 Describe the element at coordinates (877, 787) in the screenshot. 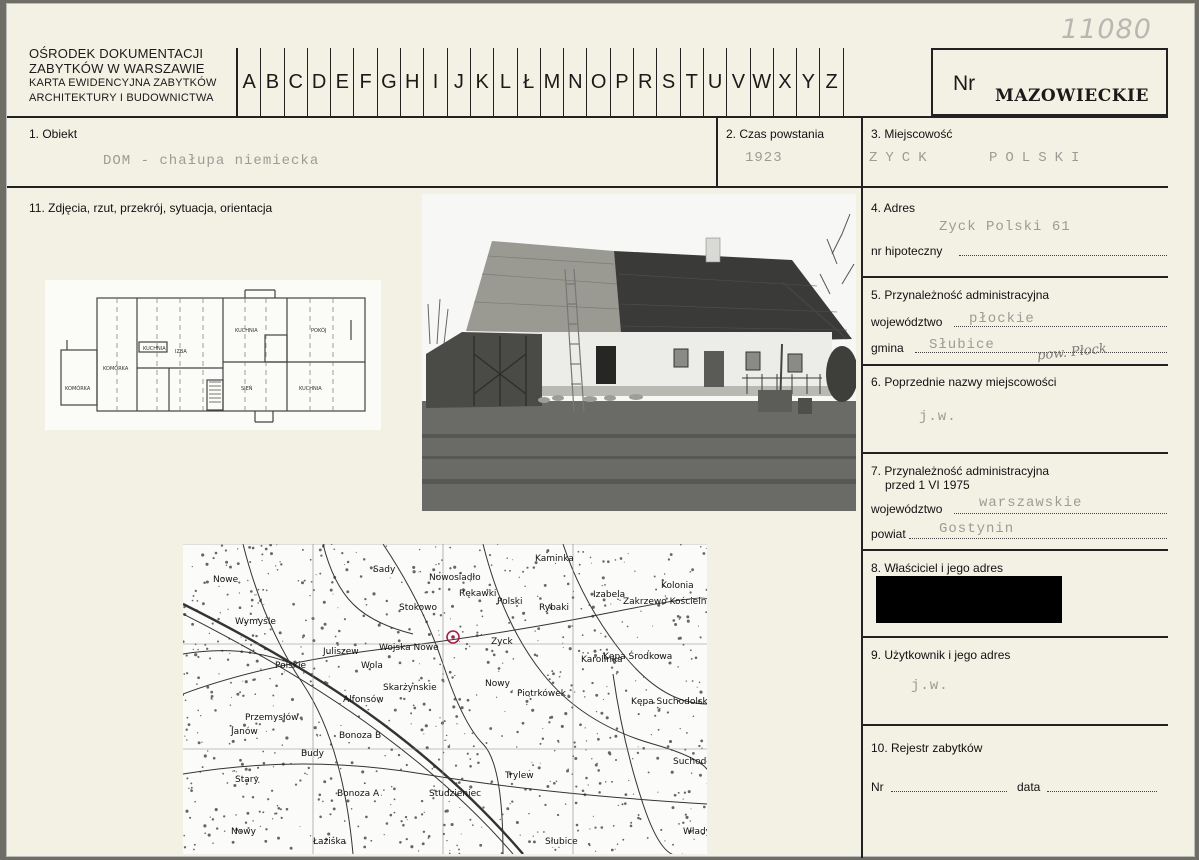

I see `register-nr-label: Nr` at that location.